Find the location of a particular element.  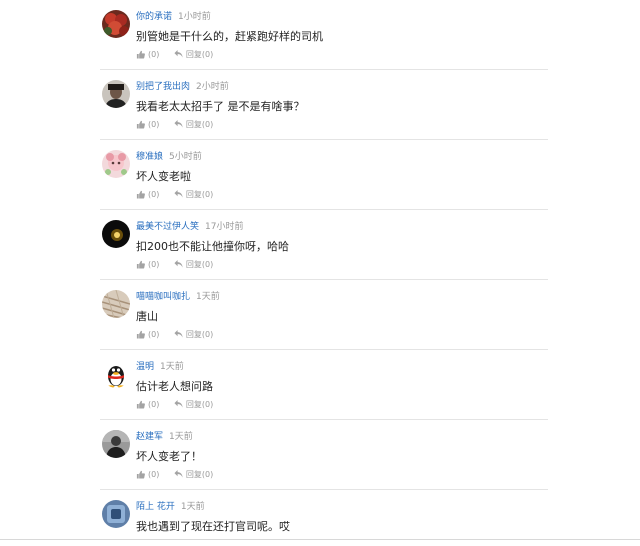

comment-item: 赵建军 1天前 坏人变老了！ (0) 回复(0) is located at coordinates (324, 455).